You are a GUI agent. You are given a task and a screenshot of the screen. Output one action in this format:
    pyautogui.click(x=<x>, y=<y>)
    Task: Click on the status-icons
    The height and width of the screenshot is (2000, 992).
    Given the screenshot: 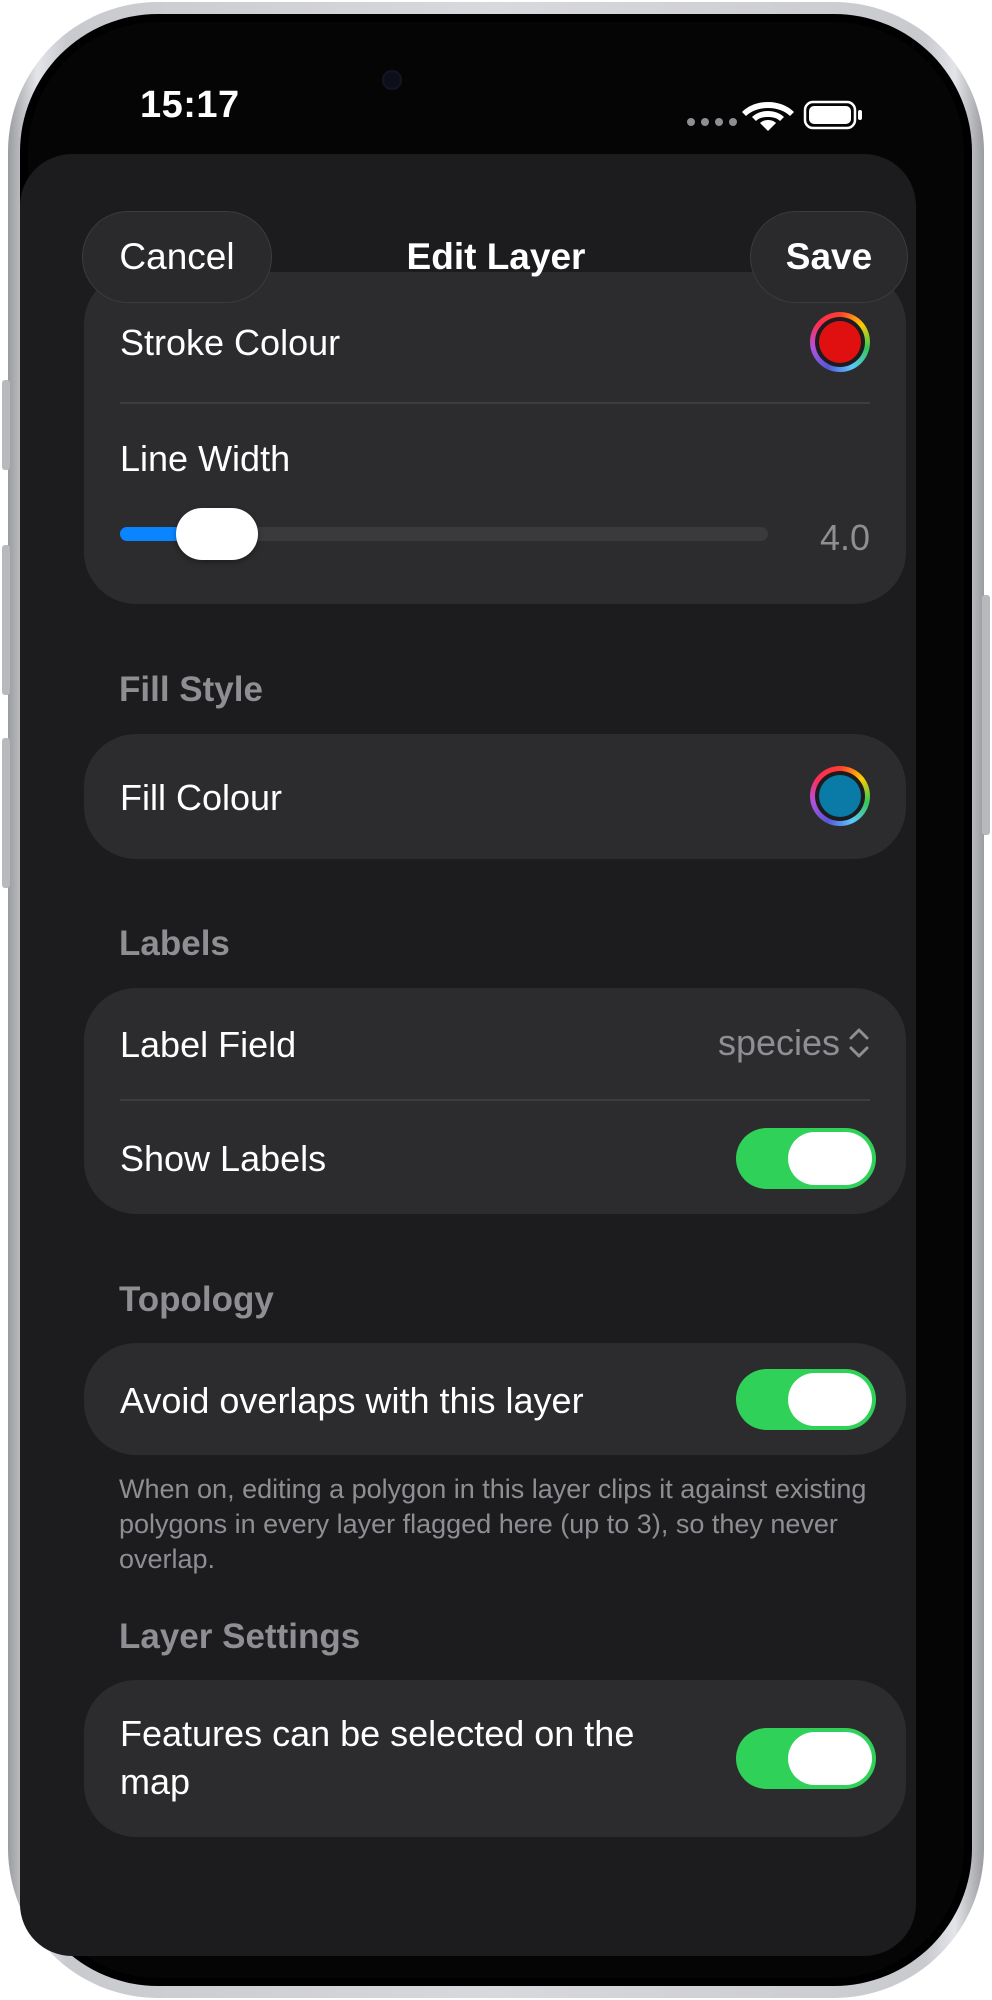 What is the action you would take?
    pyautogui.click(x=775, y=120)
    